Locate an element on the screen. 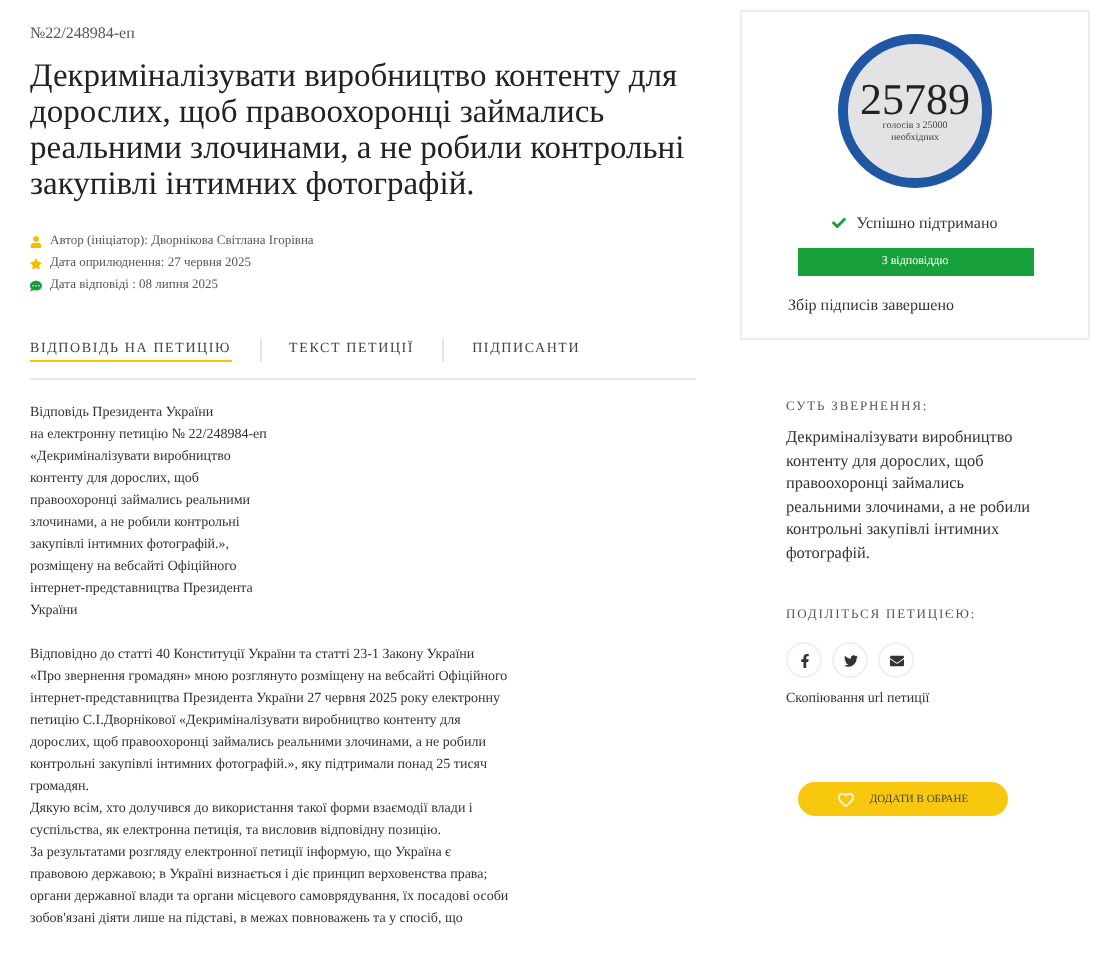 The image size is (1100, 958). star-icon is located at coordinates (36, 263).